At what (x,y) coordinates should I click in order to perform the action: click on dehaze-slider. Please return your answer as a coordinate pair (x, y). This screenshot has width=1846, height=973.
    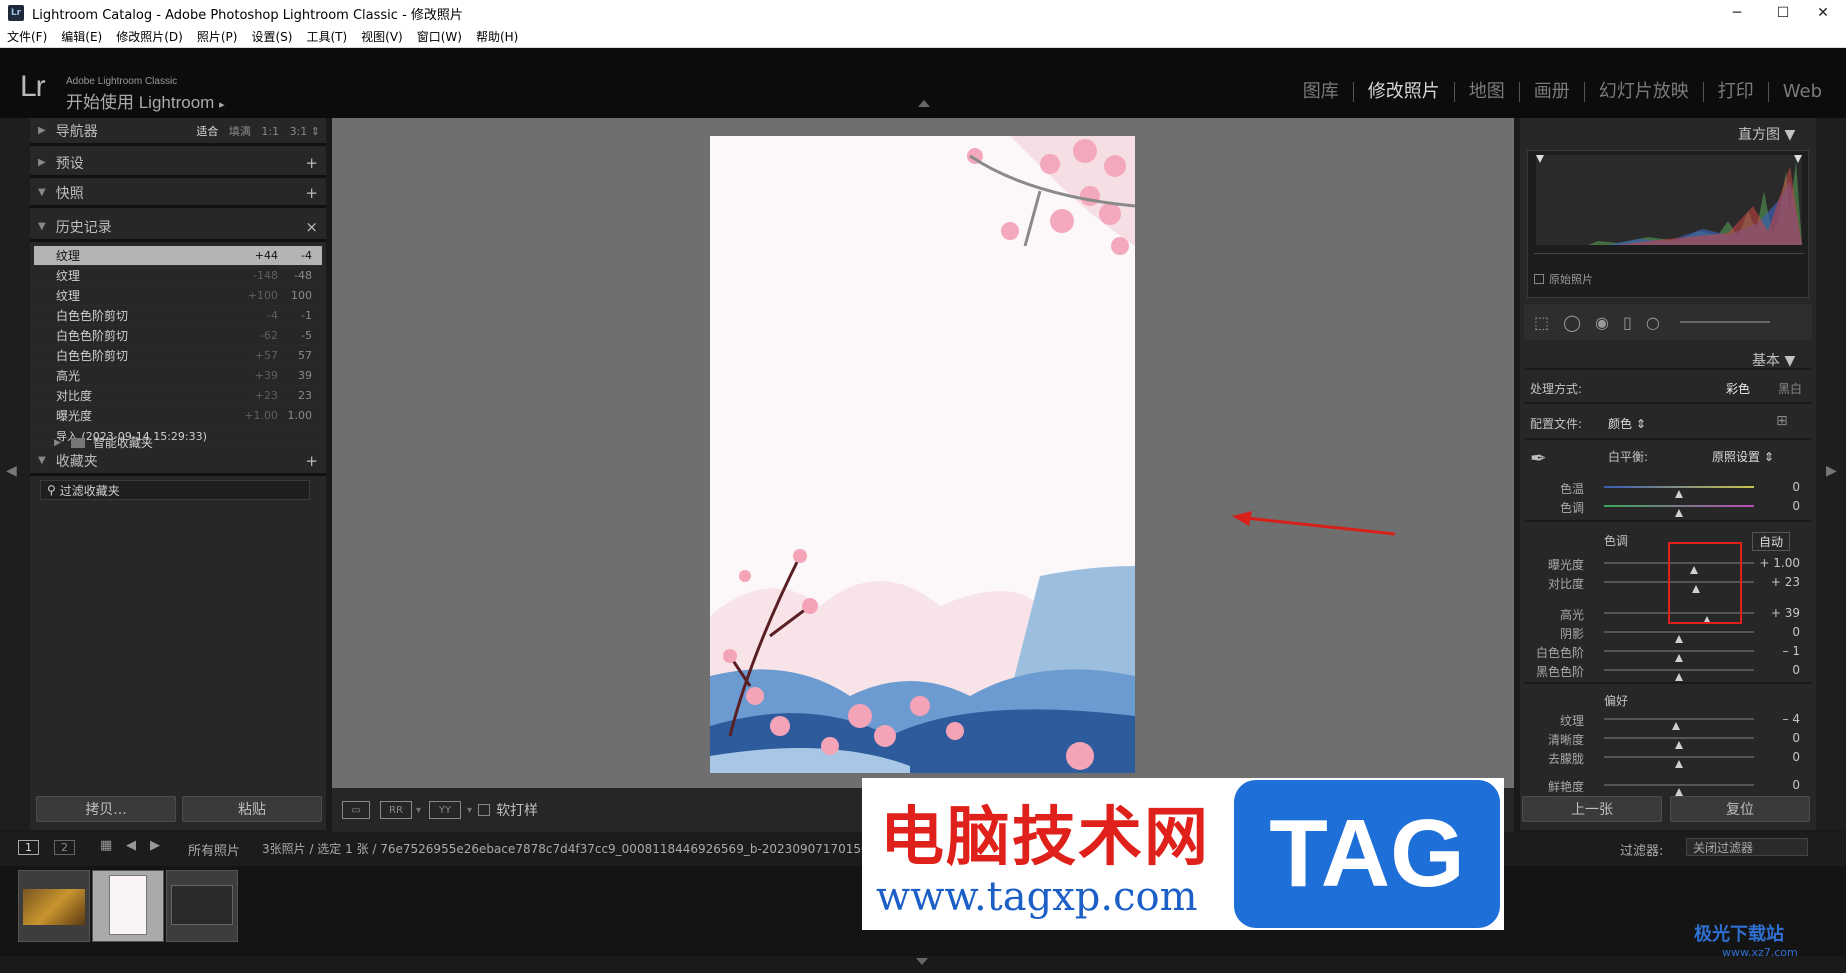
    Looking at the image, I should click on (1679, 762).